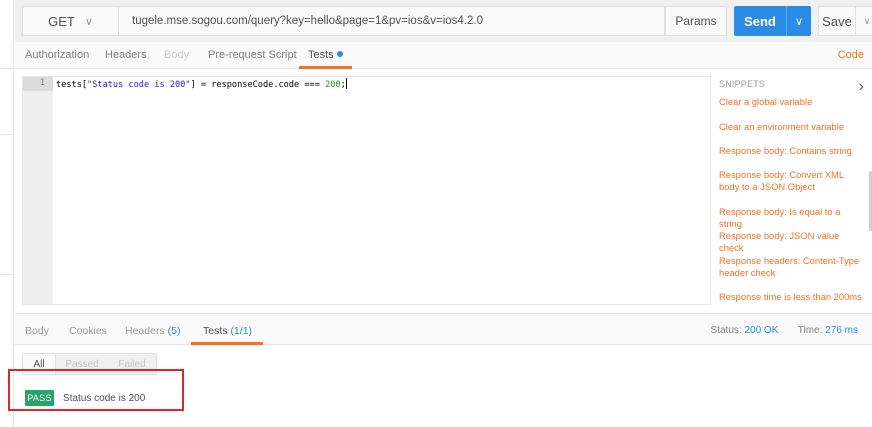 The image size is (872, 427). What do you see at coordinates (126, 55) in the screenshot?
I see `tab-headers: Headers` at bounding box center [126, 55].